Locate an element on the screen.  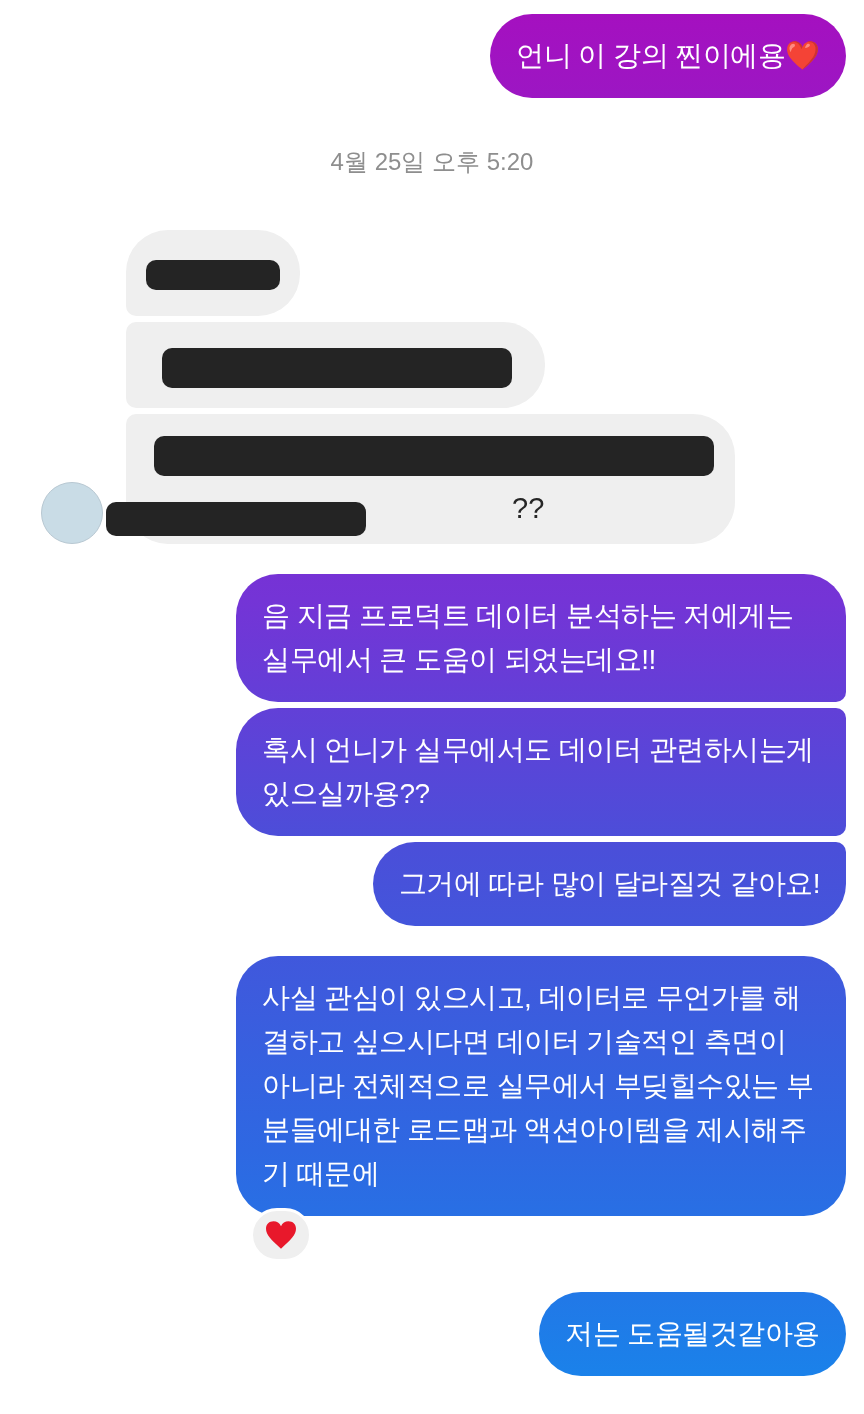
message-bubble: 그거에 따라 많이 달라질것 같아요! is located at coordinates (609, 884).